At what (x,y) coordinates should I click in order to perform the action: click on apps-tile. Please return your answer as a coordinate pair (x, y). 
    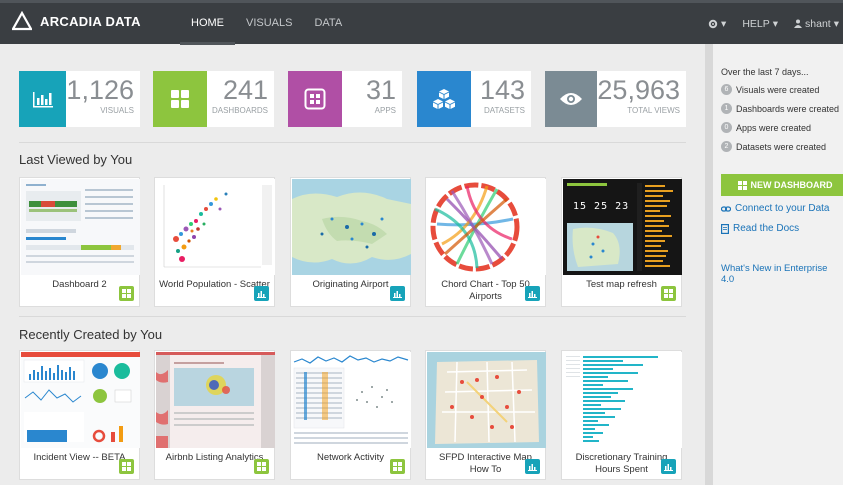
    Looking at the image, I should click on (315, 99).